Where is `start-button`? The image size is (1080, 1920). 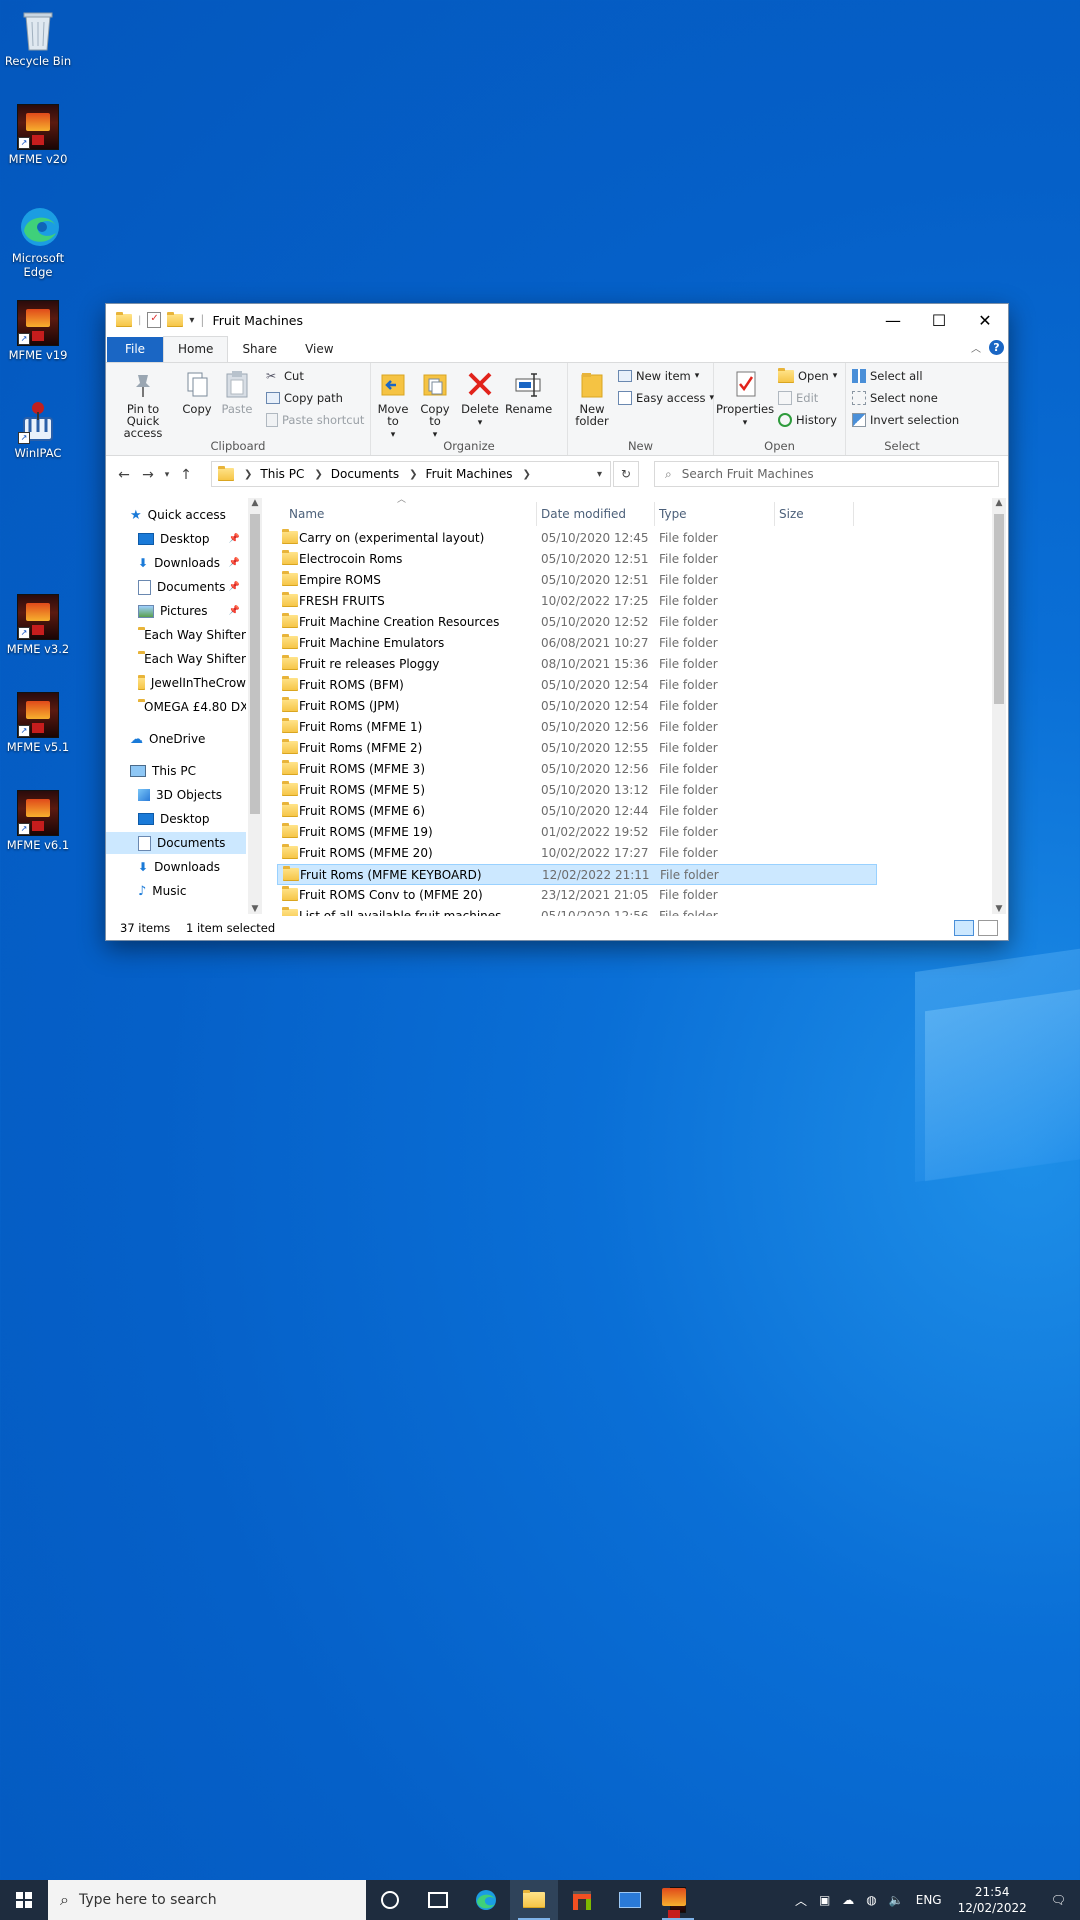
start-button is located at coordinates (24, 1900).